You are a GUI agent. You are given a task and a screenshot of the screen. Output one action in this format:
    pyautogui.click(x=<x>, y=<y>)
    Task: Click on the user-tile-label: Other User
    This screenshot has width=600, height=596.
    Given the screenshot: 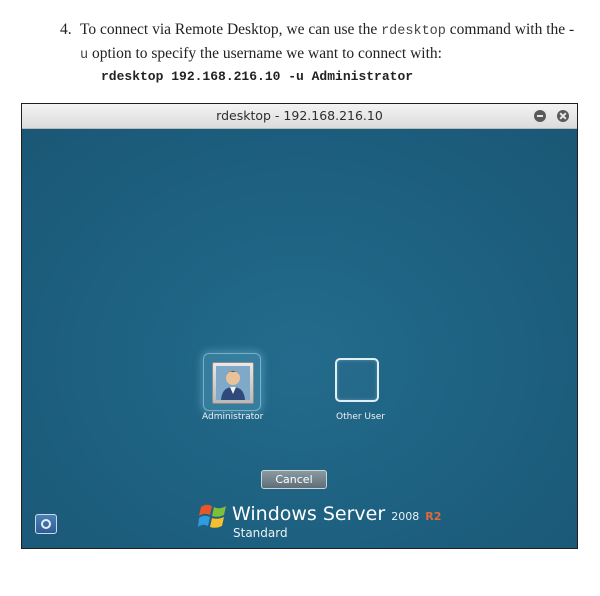 What is the action you would take?
    pyautogui.click(x=360, y=417)
    